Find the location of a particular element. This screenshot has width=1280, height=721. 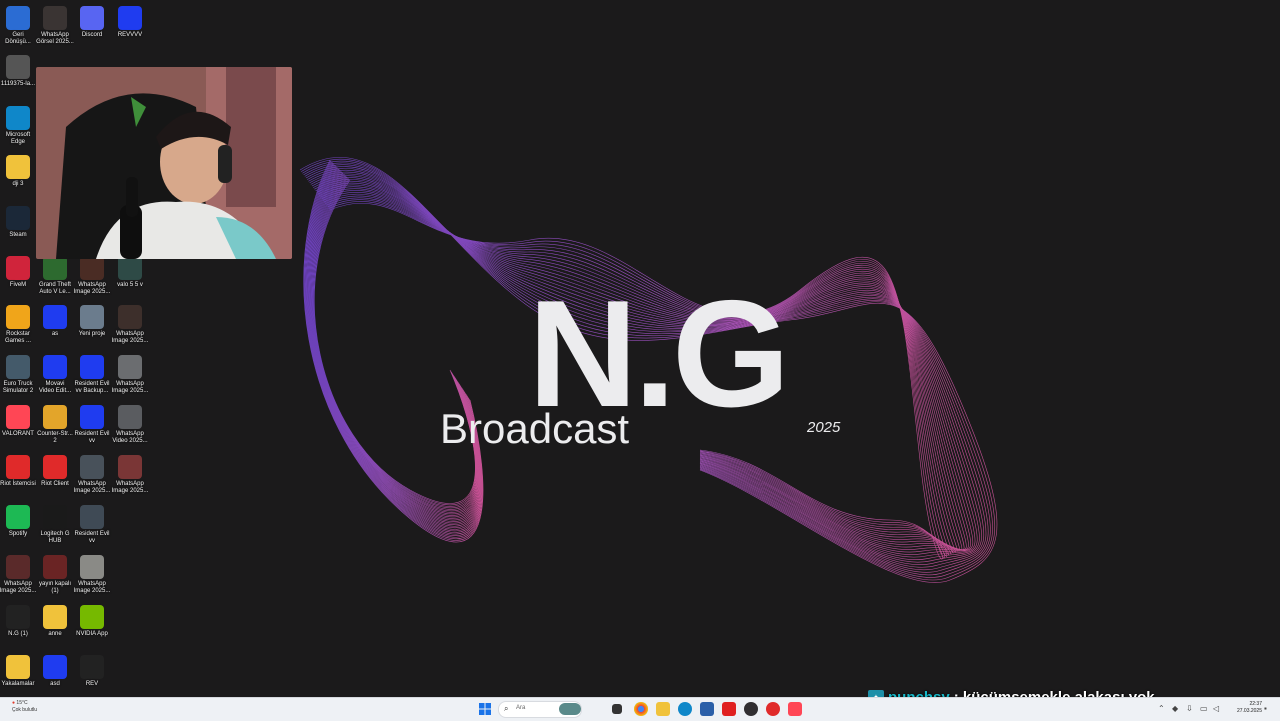

rockstar-icon is located at coordinates (18, 317).